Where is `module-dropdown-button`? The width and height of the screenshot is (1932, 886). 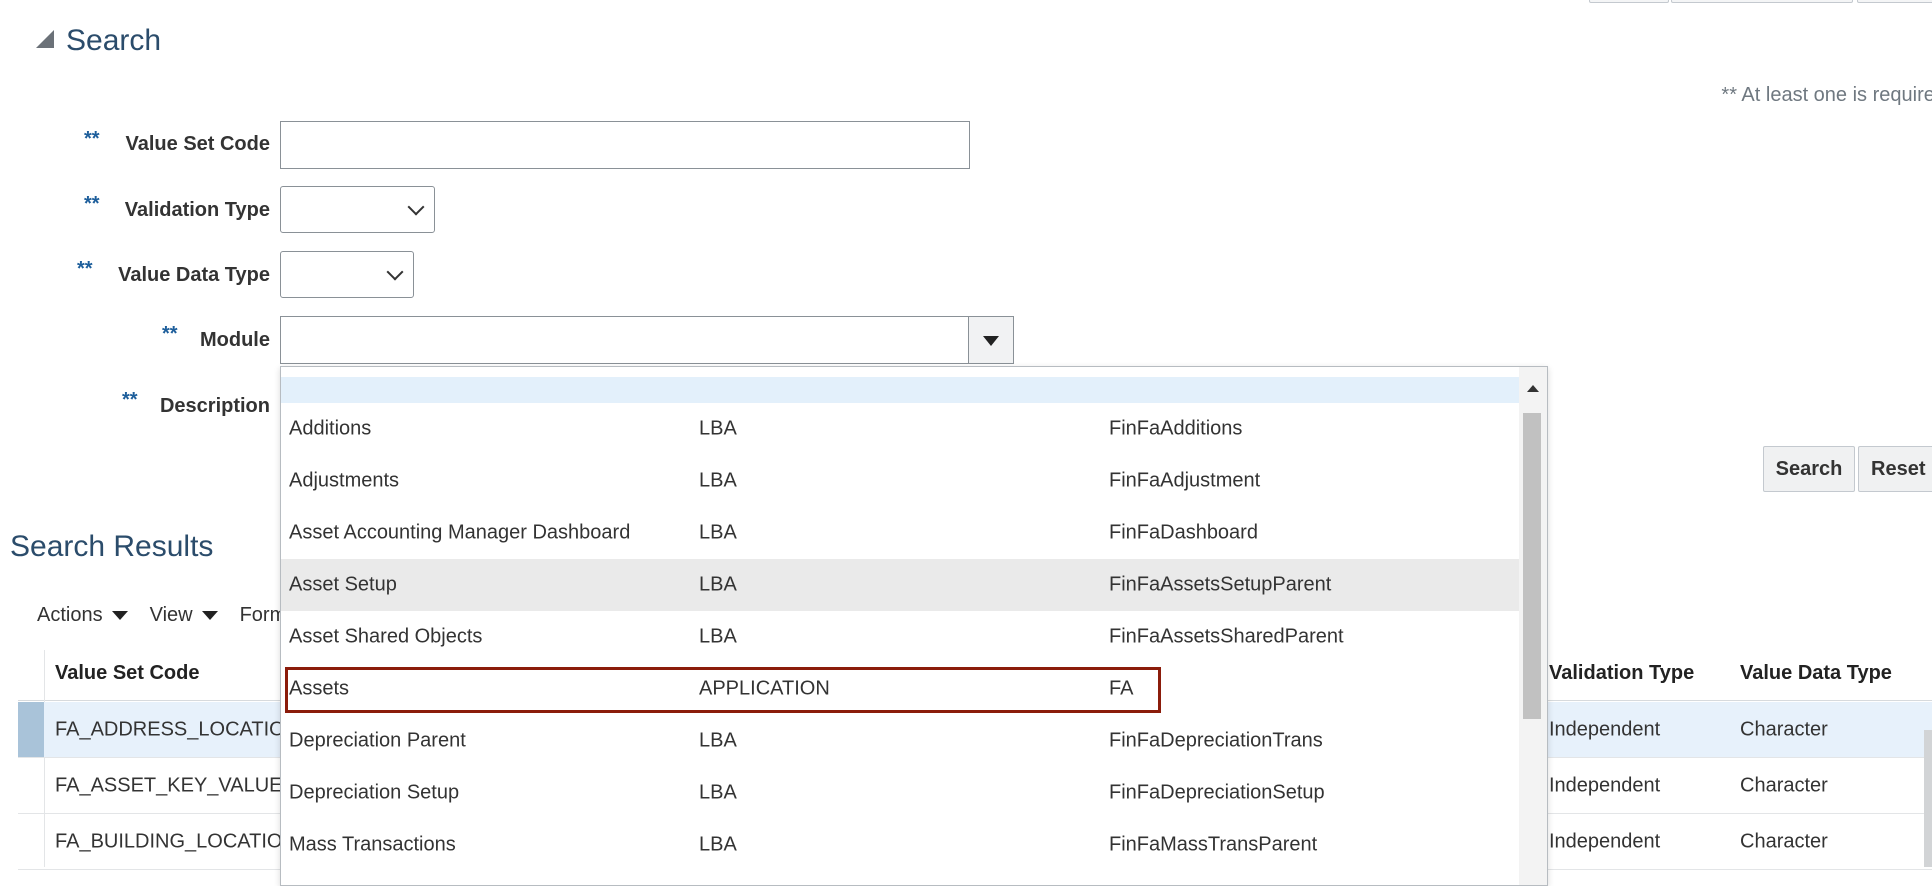 module-dropdown-button is located at coordinates (991, 340).